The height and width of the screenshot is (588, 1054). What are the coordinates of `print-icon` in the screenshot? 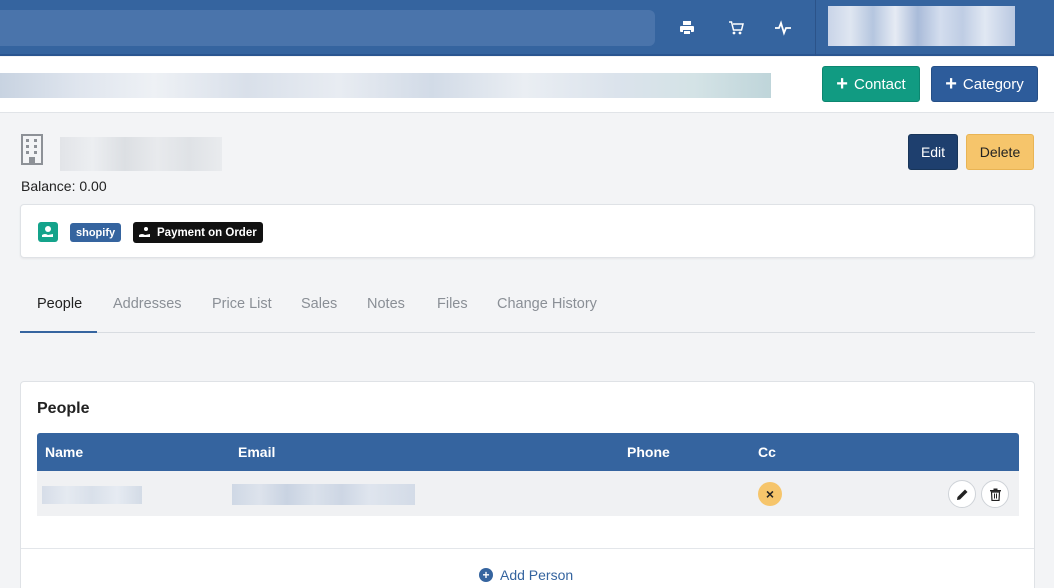 It's located at (687, 28).